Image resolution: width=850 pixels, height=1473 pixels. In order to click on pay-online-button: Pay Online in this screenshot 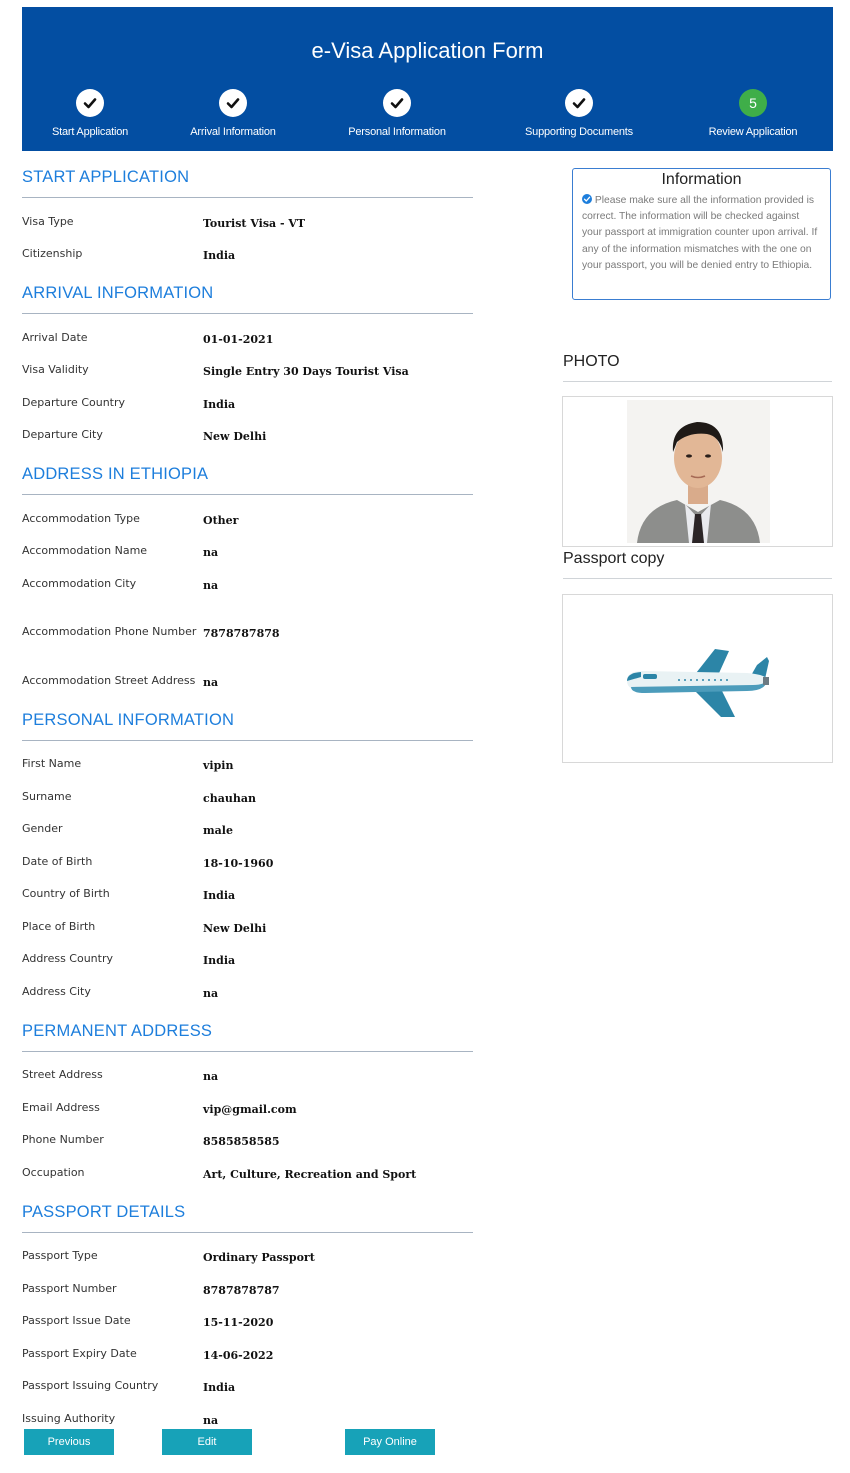, I will do `click(390, 1442)`.